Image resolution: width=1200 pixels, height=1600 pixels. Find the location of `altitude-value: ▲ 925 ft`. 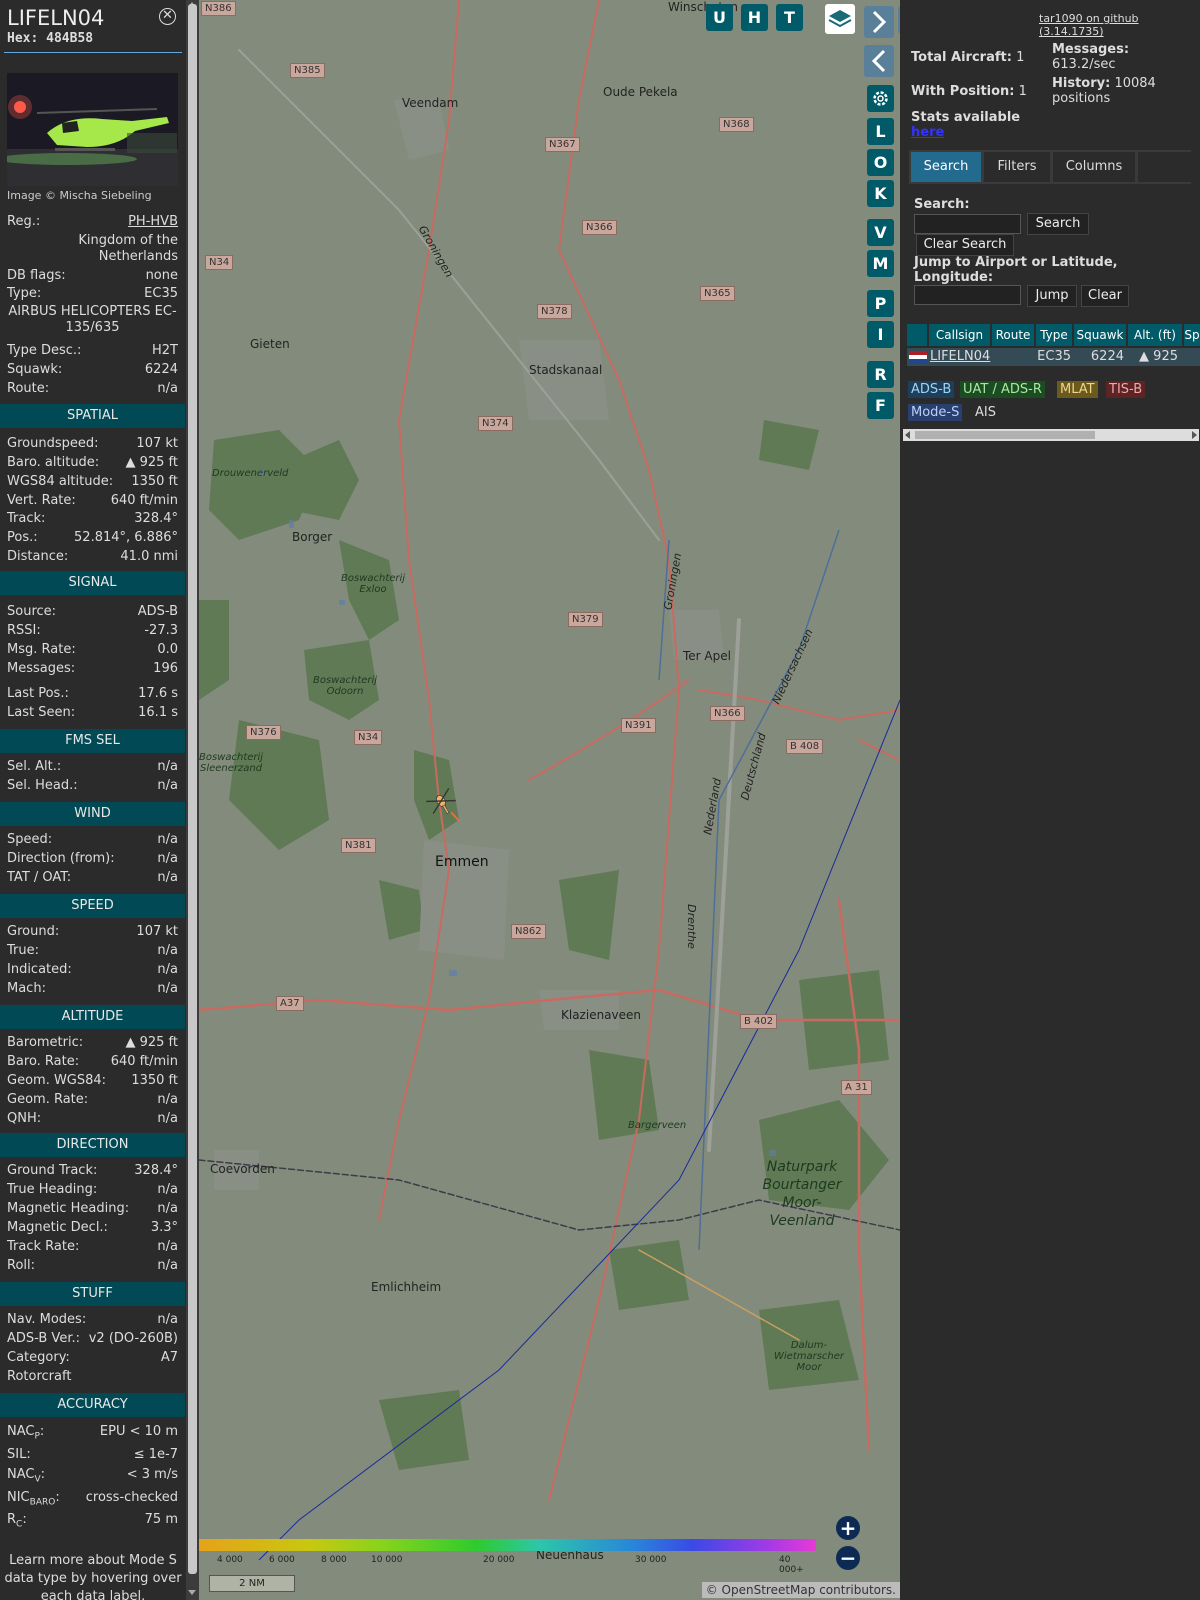

altitude-value: ▲ 925 ft is located at coordinates (151, 1042).